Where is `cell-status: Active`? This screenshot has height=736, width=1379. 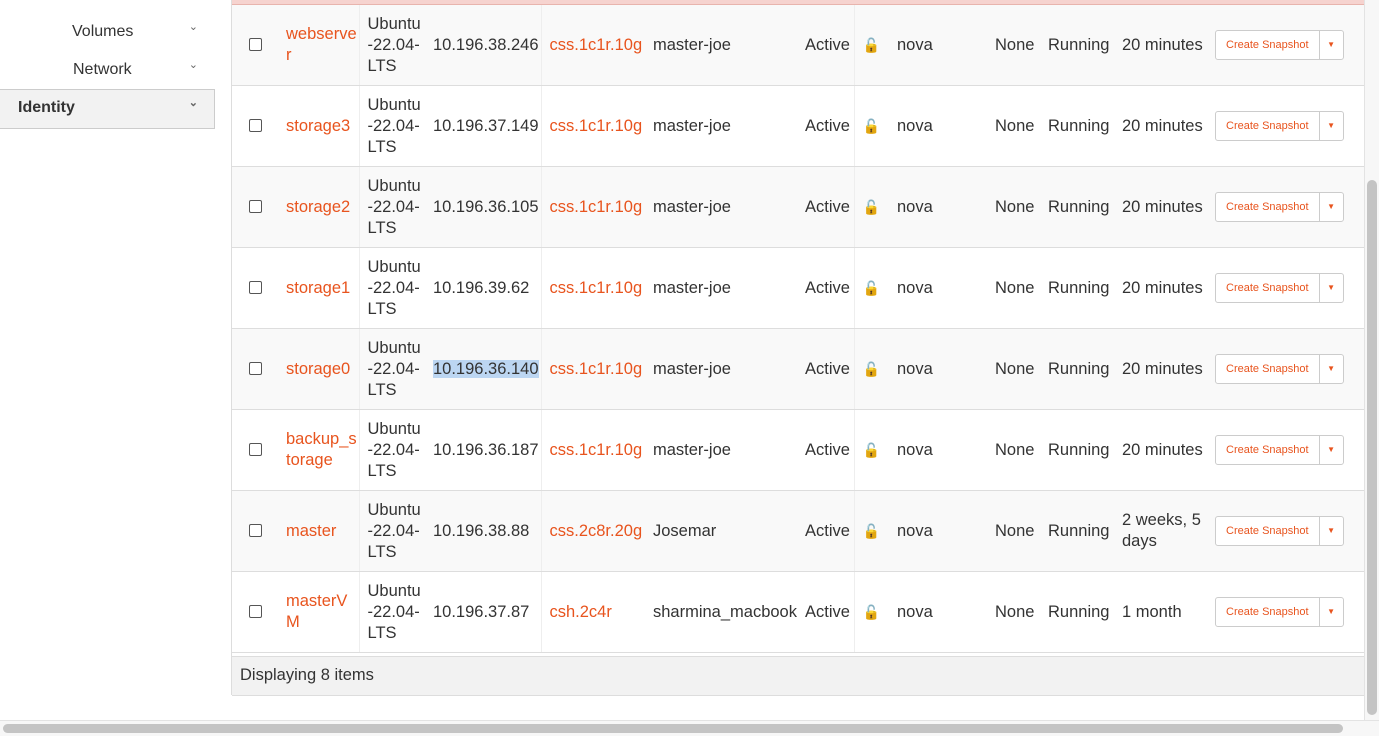 cell-status: Active is located at coordinates (825, 288).